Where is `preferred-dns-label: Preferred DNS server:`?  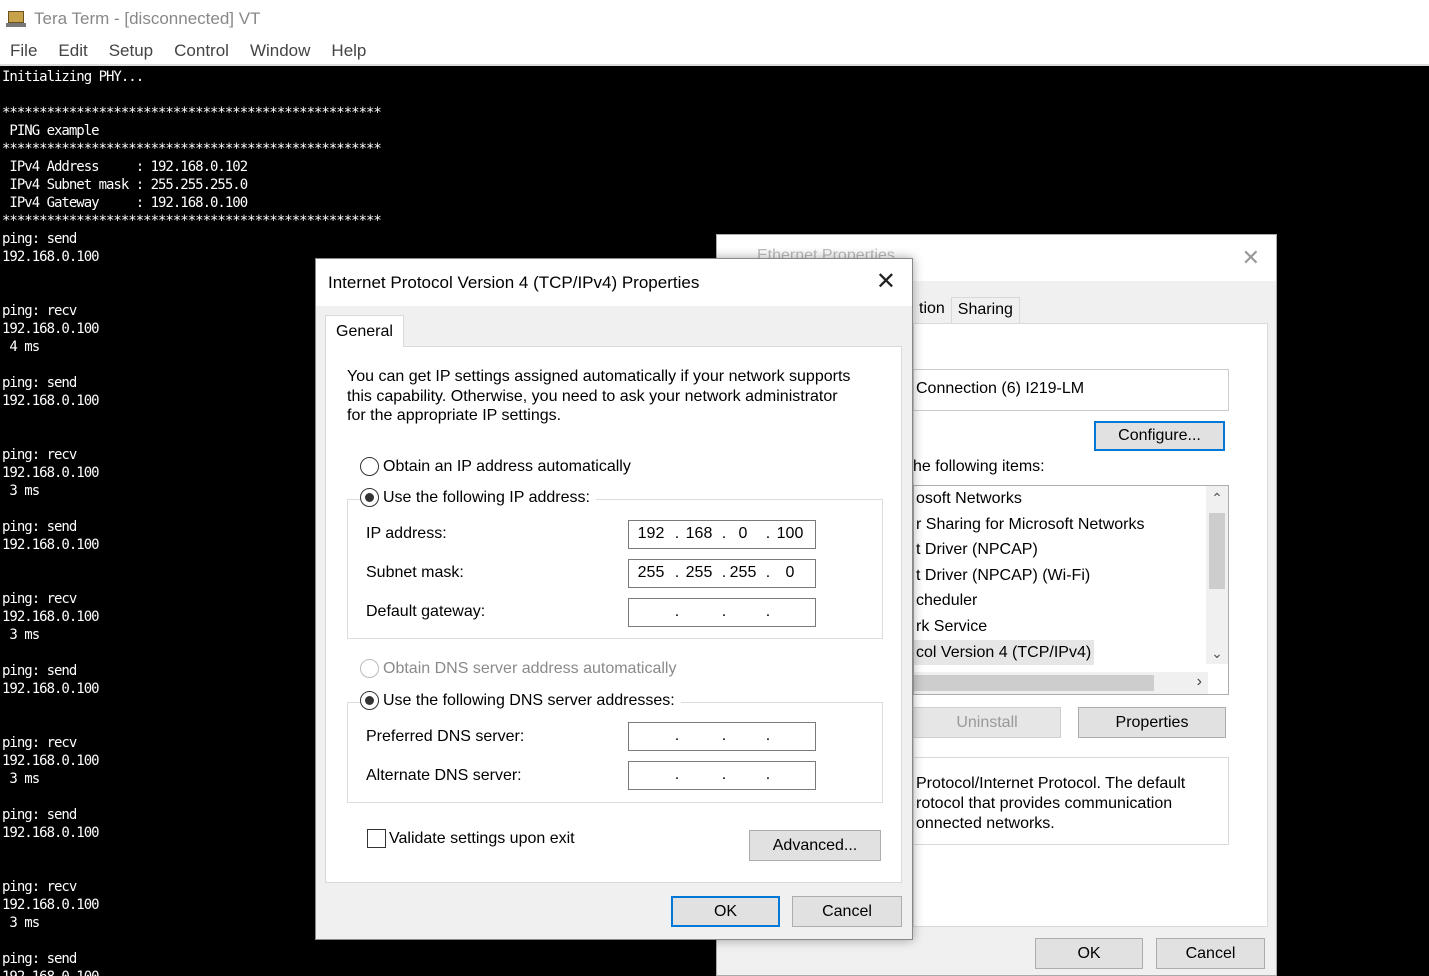
preferred-dns-label: Preferred DNS server: is located at coordinates (445, 736).